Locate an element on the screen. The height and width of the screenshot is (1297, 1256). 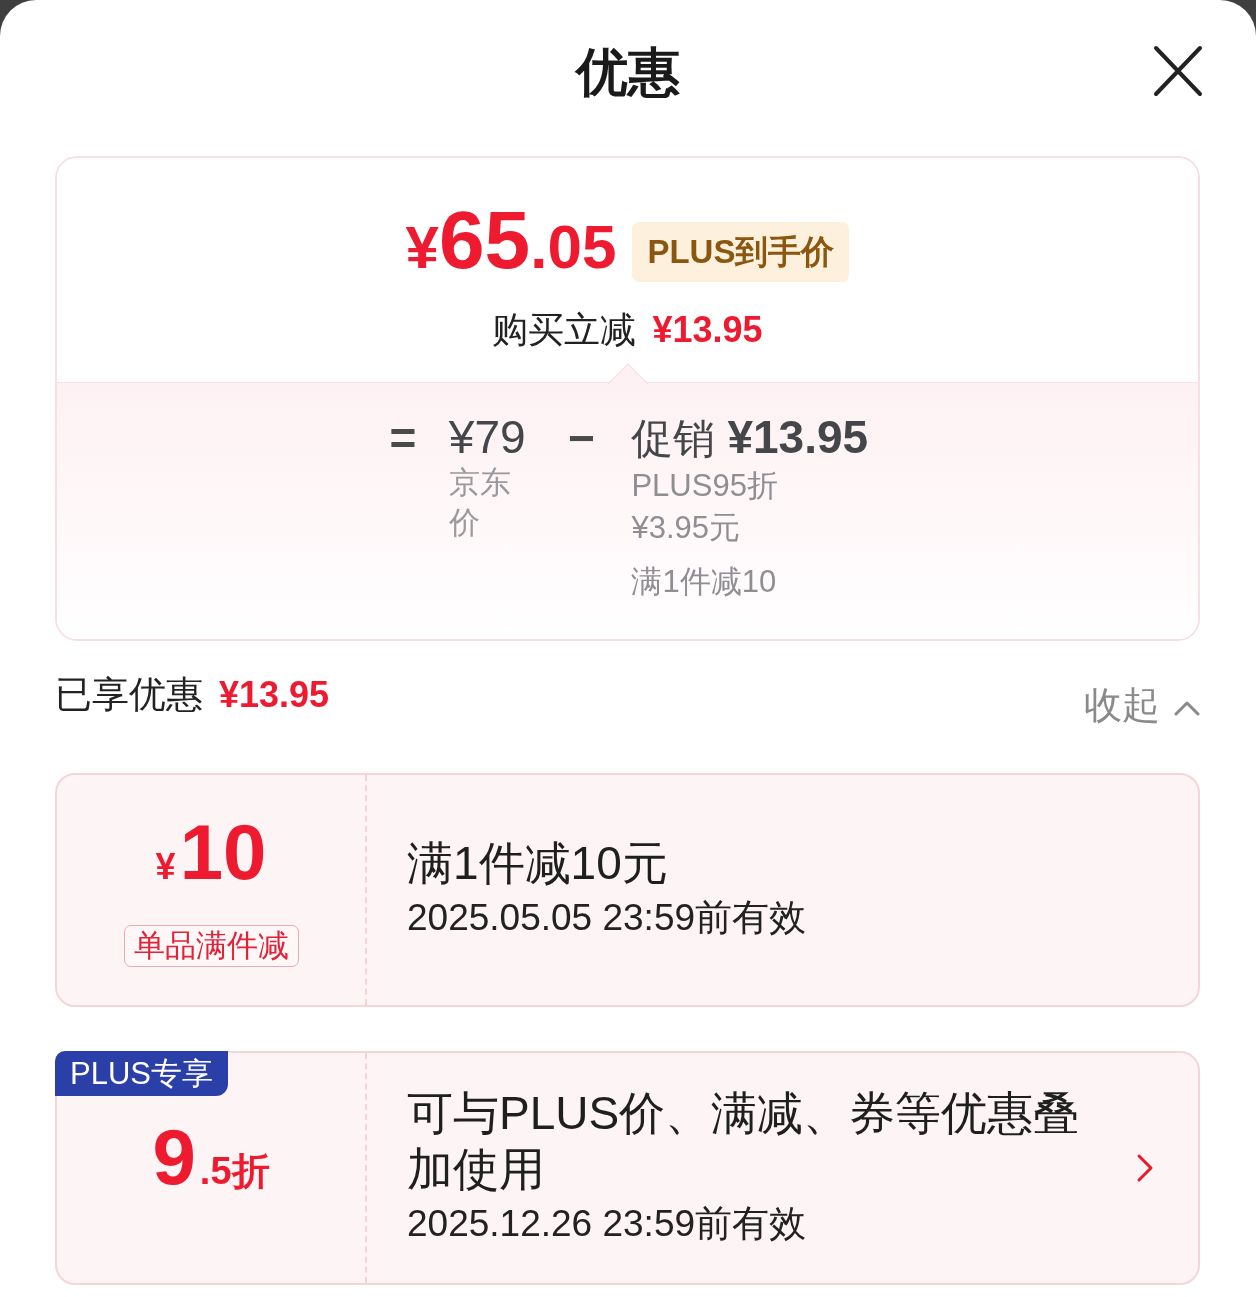
promo-detail-amount: ¥3.95元 is located at coordinates (686, 528).